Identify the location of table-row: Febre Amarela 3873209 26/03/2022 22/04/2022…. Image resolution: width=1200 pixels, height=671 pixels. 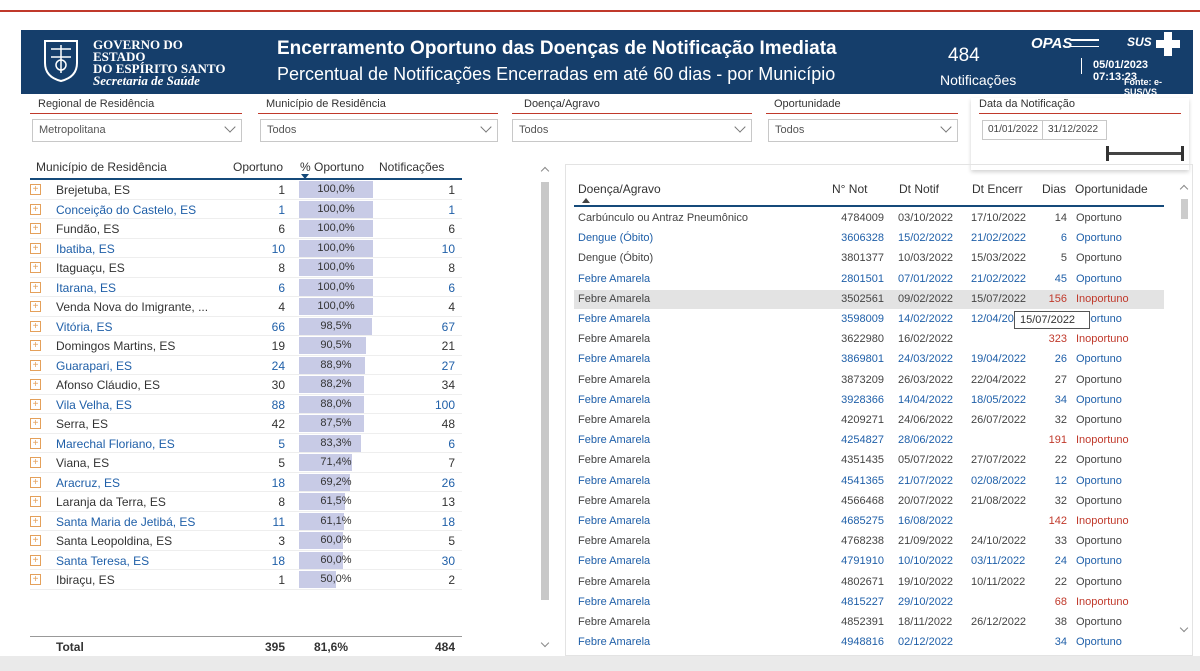
(869, 381).